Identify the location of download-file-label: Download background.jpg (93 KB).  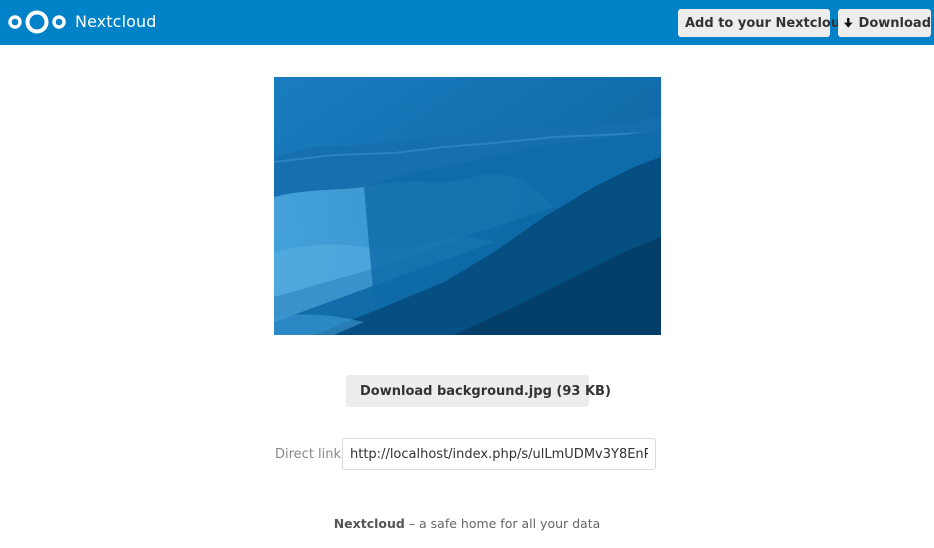
(485, 391).